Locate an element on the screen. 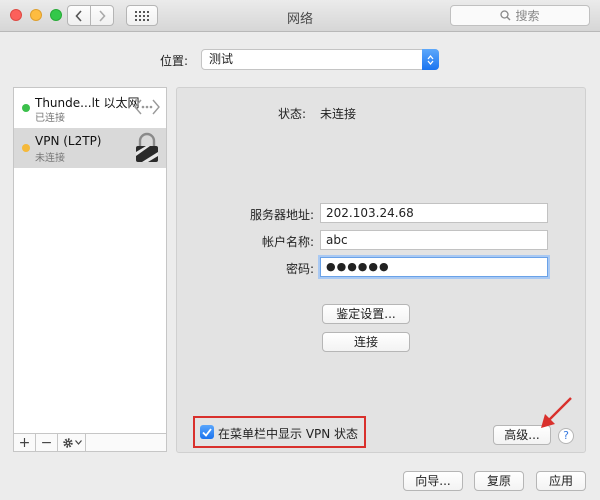 The image size is (600, 500). chevron-down-icon is located at coordinates (78, 442).